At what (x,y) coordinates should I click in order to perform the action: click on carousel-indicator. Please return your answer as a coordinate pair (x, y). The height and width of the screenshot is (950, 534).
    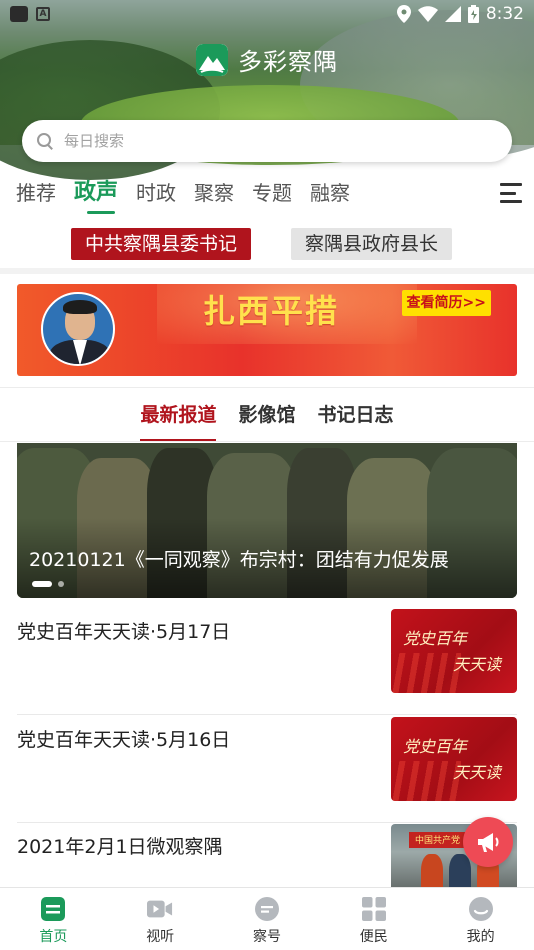
    Looking at the image, I should click on (48, 584).